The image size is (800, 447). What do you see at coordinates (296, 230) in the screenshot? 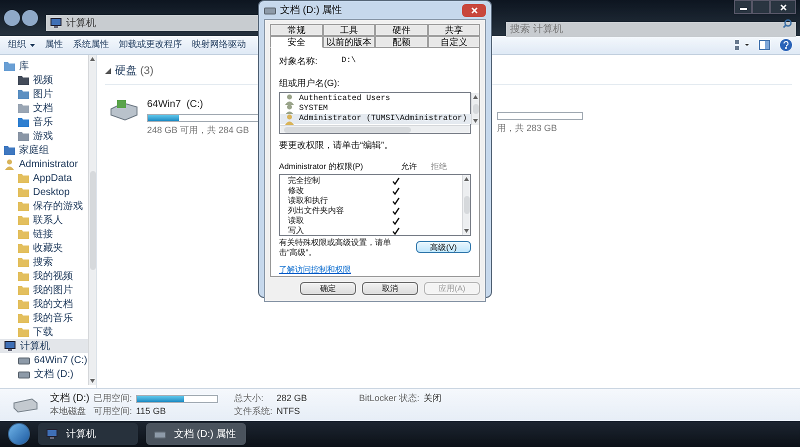
I see `permission-name: 写入` at bounding box center [296, 230].